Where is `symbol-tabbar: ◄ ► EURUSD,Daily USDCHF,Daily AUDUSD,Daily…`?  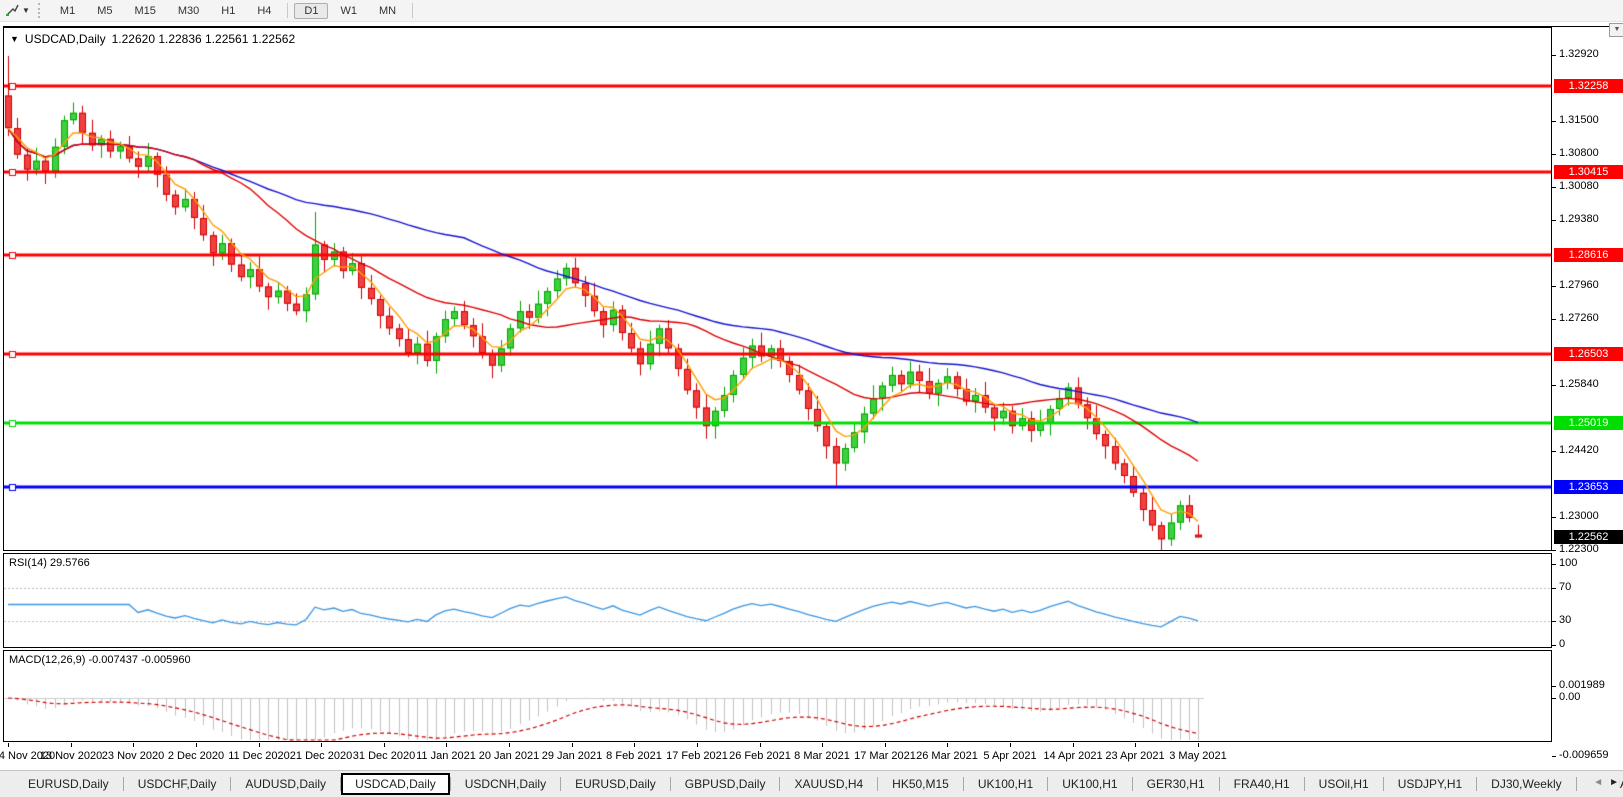 symbol-tabbar: ◄ ► EURUSD,Daily USDCHF,Daily AUDUSD,Daily… is located at coordinates (811, 783).